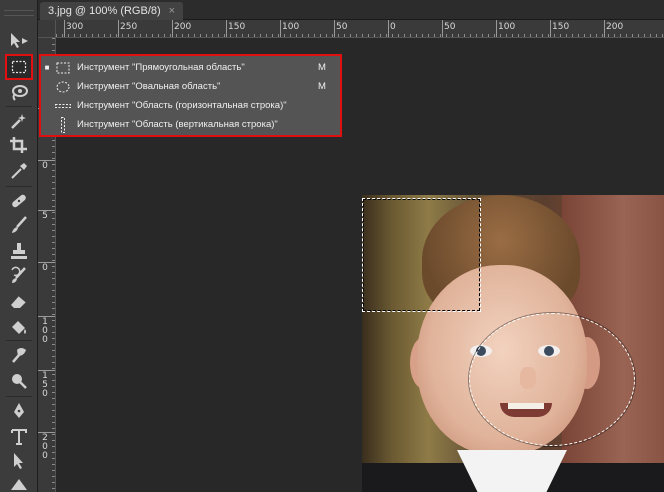 This screenshot has width=664, height=492. I want to click on flyout-item-label: Инструмент "Овальная область", so click(149, 86).